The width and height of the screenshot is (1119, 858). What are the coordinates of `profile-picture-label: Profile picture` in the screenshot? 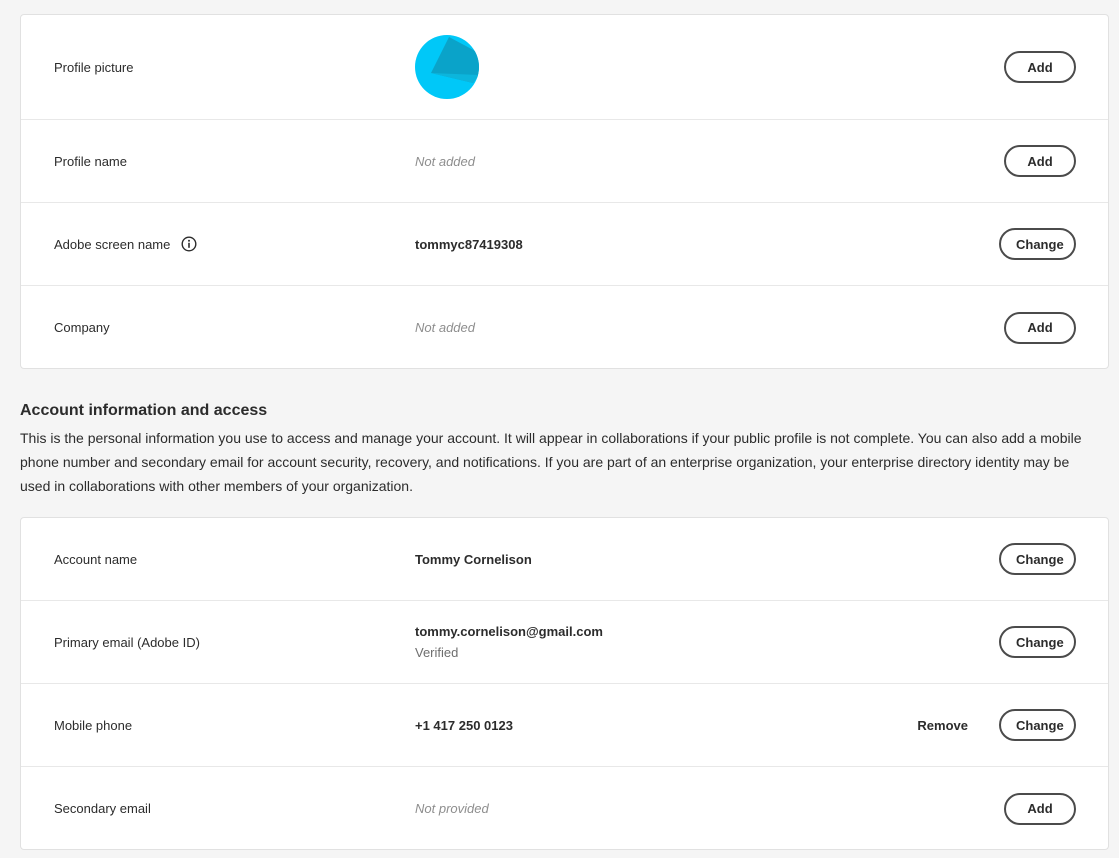 It's located at (94, 67).